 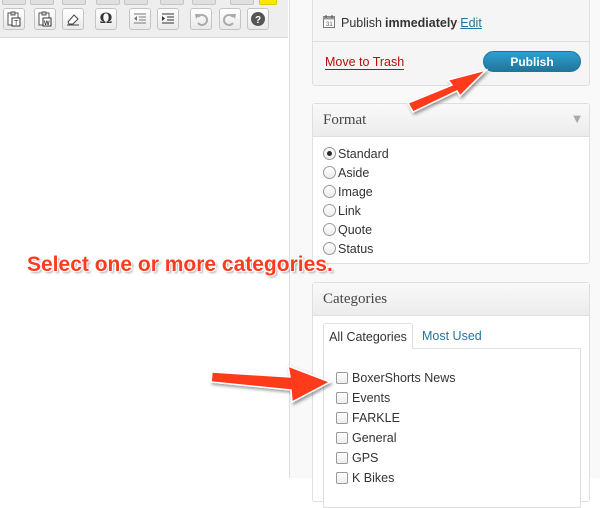 I want to click on format-option-label: Image, so click(x=355, y=191).